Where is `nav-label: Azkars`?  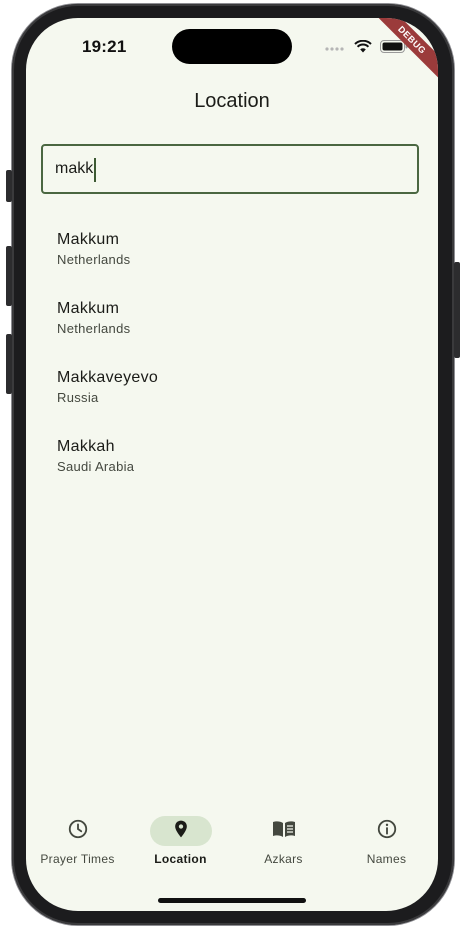
nav-label: Azkars is located at coordinates (283, 859).